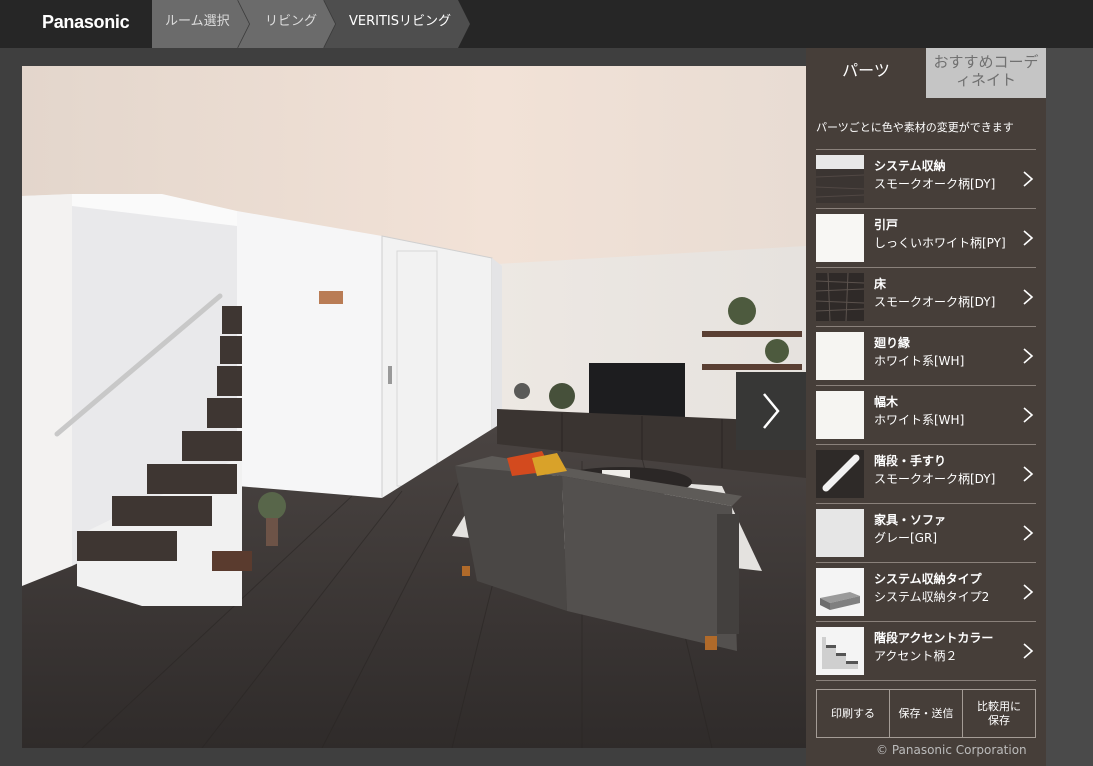  Describe the element at coordinates (915, 127) in the screenshot. I see `panel-description: パーツごとに色や素材の変更ができます` at that location.